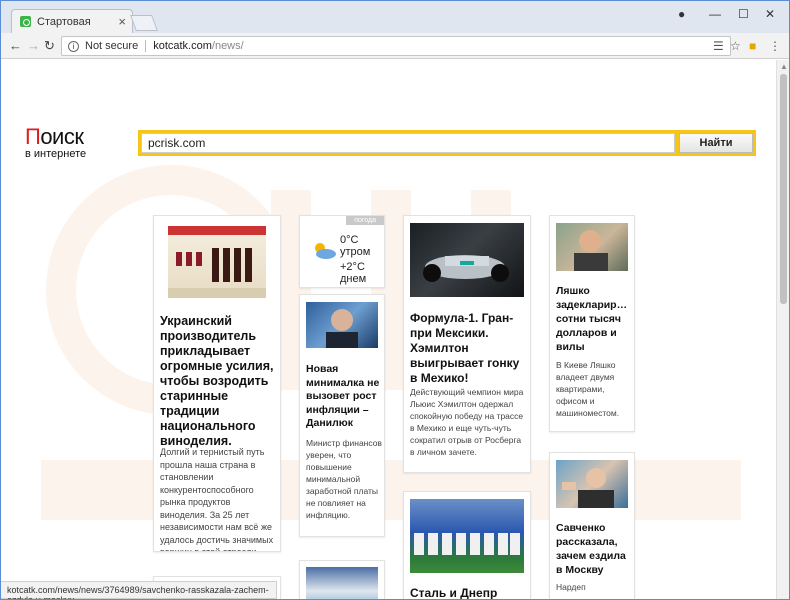 Image resolution: width=790 pixels, height=600 pixels. Describe the element at coordinates (15, 45) in the screenshot. I see `back-arrow-icon: ←` at that location.